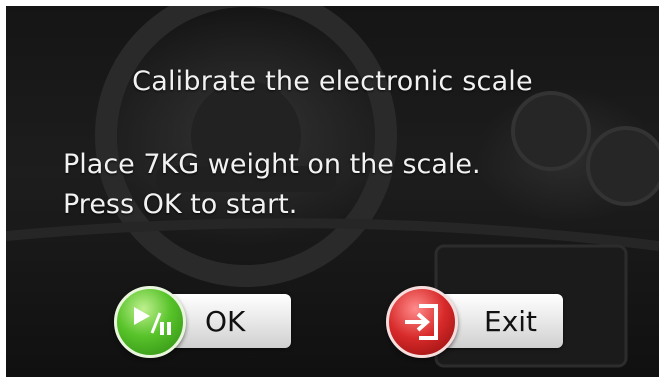 The image size is (665, 383). What do you see at coordinates (422, 322) in the screenshot?
I see `exit-door-icon` at bounding box center [422, 322].